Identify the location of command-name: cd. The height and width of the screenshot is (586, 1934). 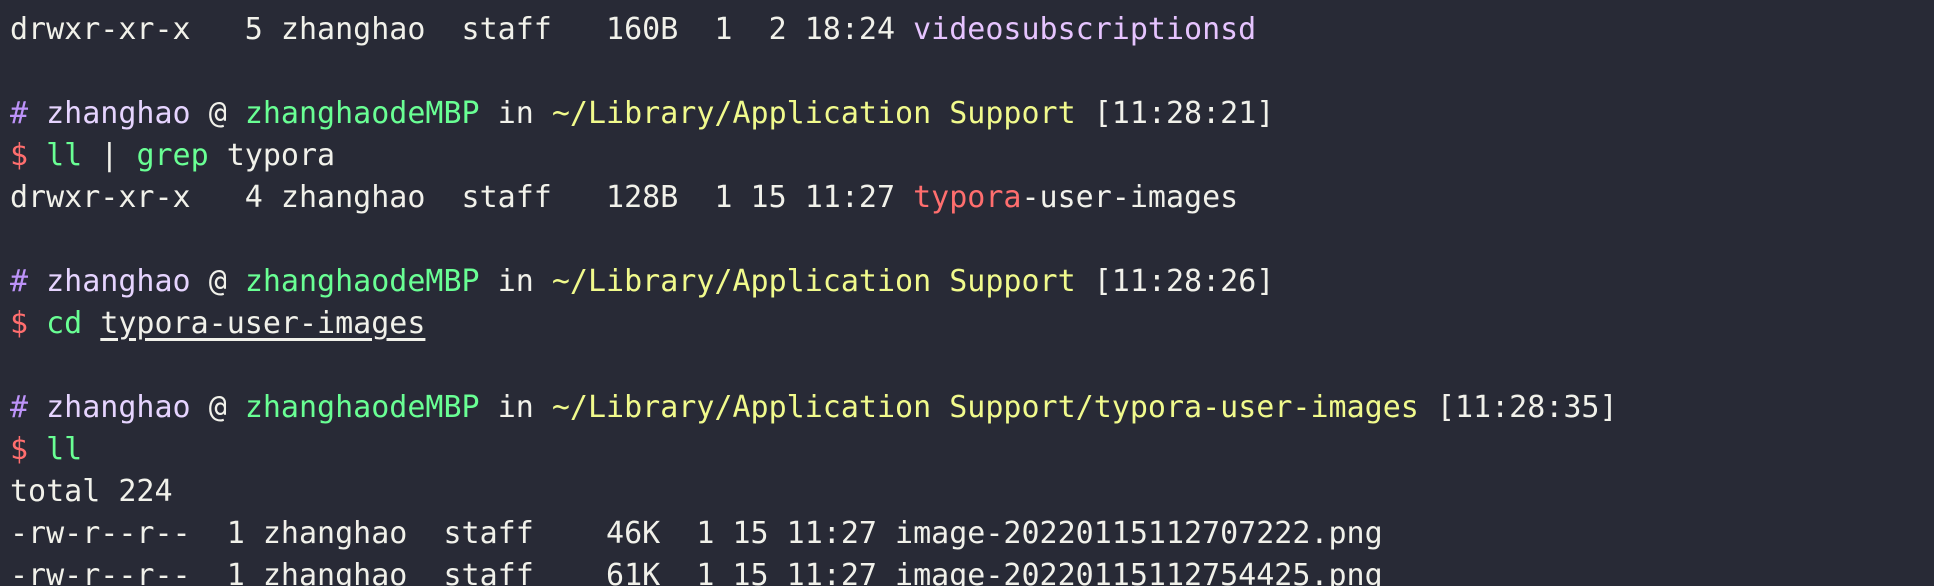
(64, 323).